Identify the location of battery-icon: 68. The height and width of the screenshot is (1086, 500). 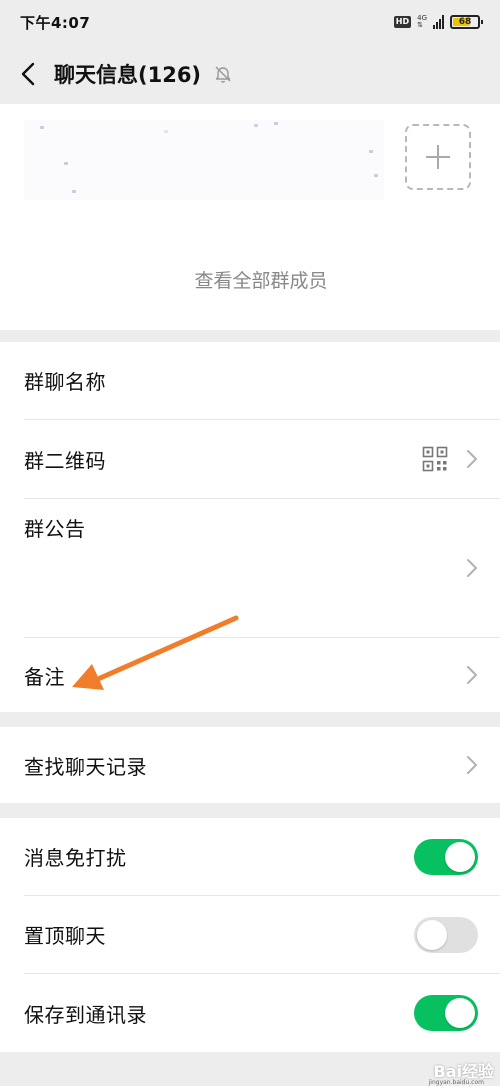
(466, 22).